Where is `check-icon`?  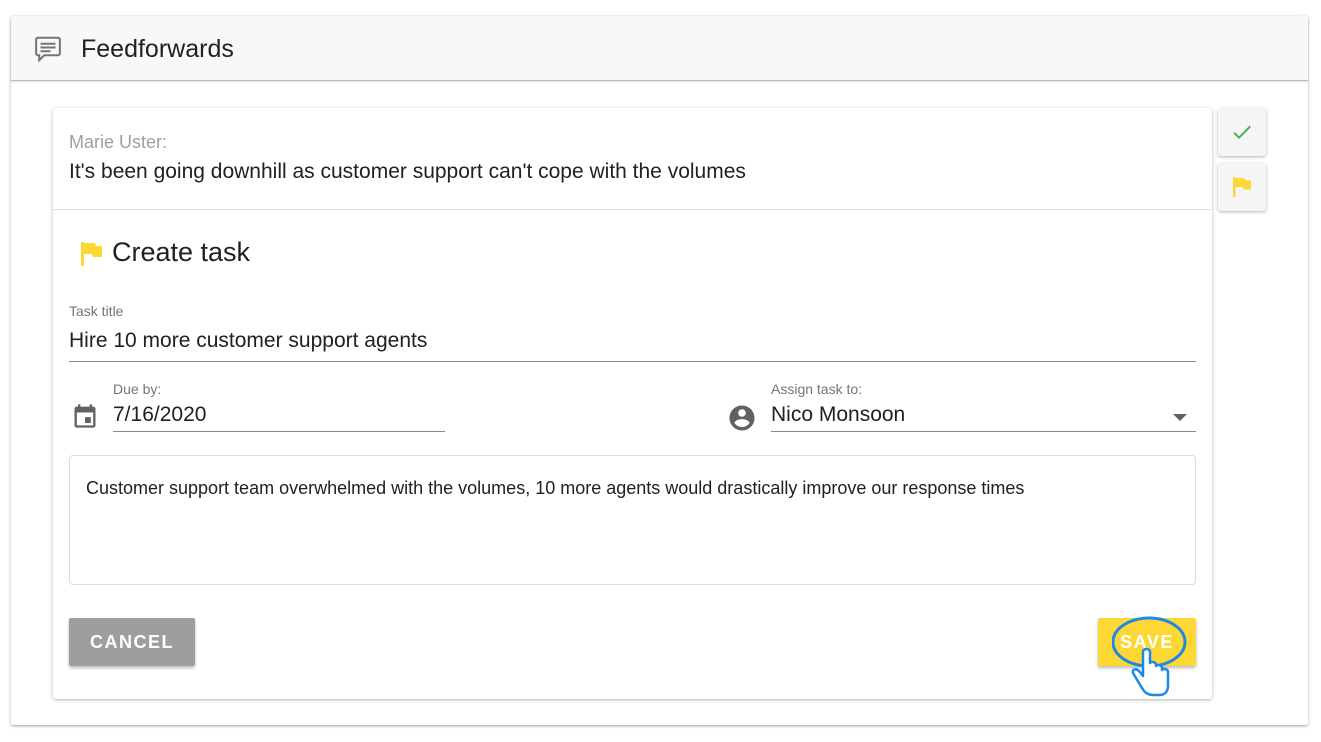
check-icon is located at coordinates (1242, 132).